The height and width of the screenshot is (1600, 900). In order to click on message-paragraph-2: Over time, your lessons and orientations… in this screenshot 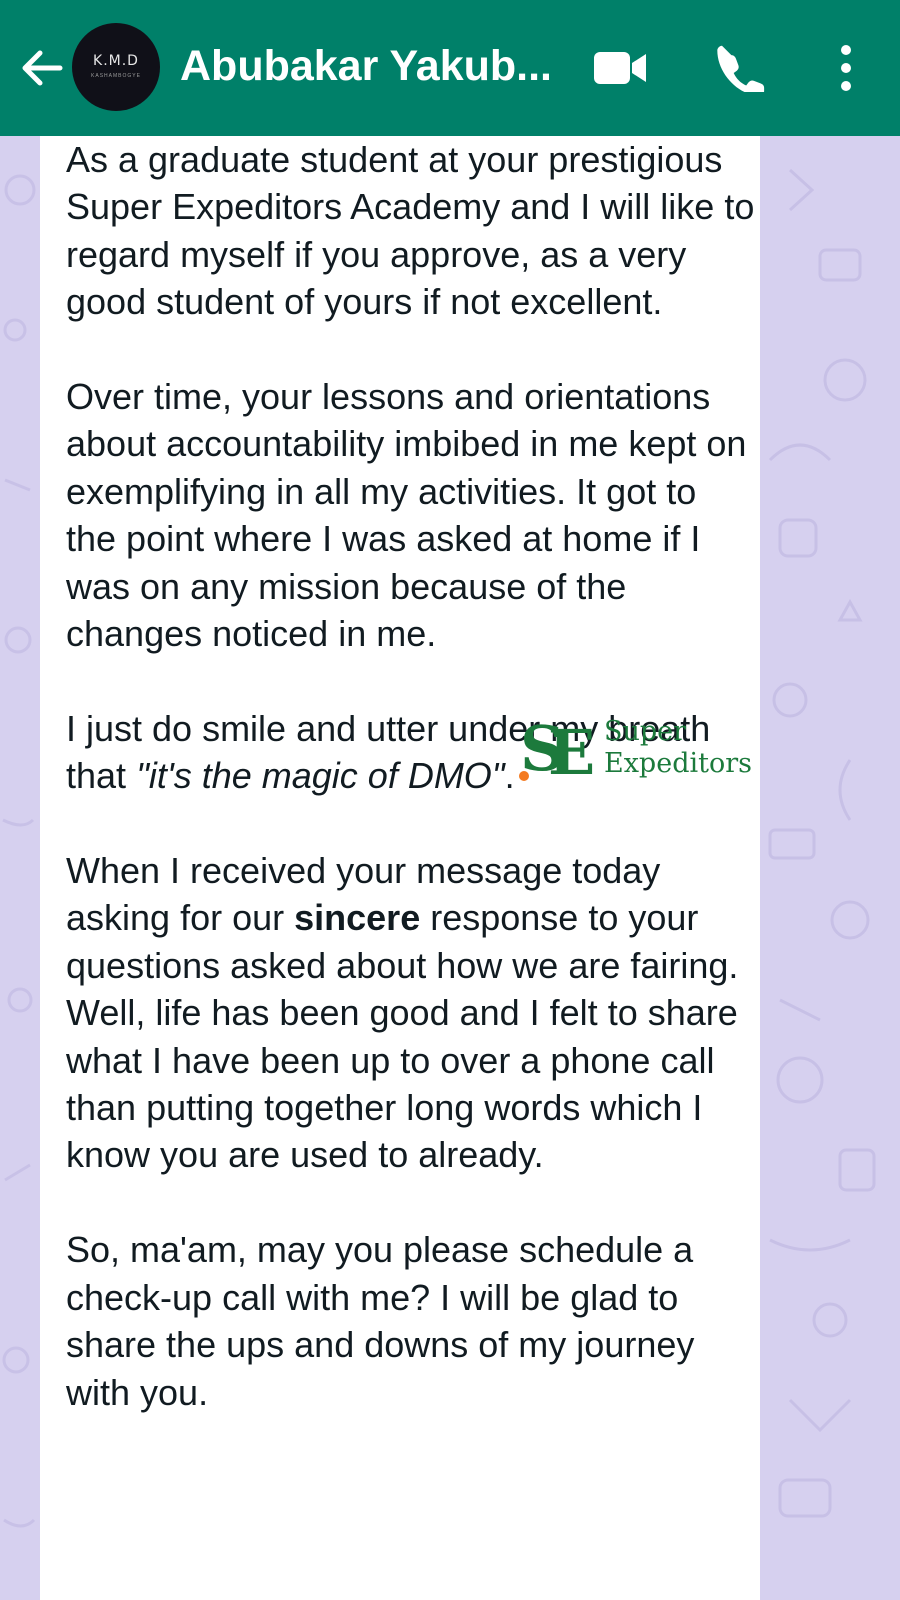, I will do `click(406, 515)`.